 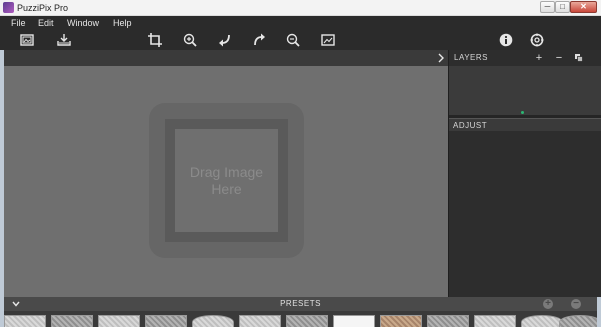 I want to click on presets-title: PRESETS, so click(x=300, y=303).